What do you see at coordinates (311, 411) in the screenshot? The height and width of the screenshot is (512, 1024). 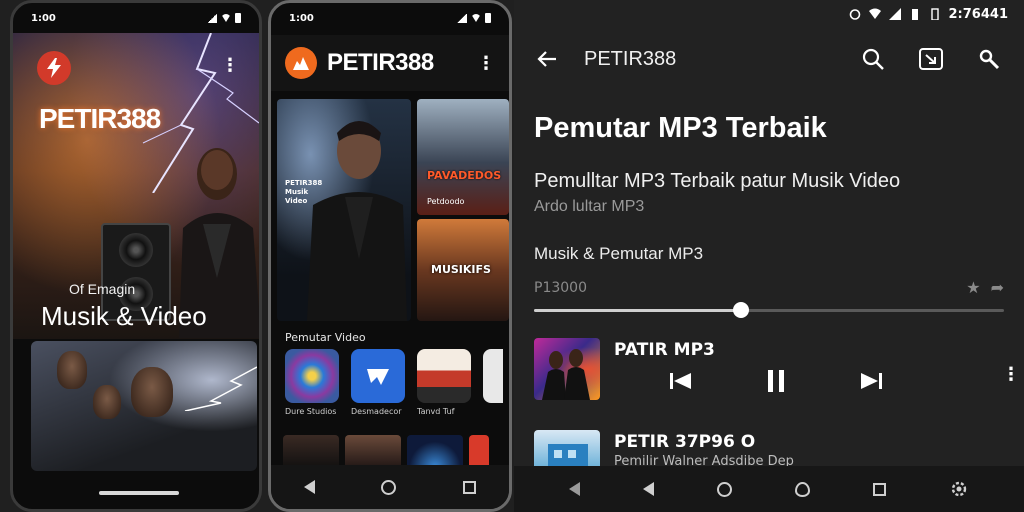 I see `app-item-label: Dure Studios` at bounding box center [311, 411].